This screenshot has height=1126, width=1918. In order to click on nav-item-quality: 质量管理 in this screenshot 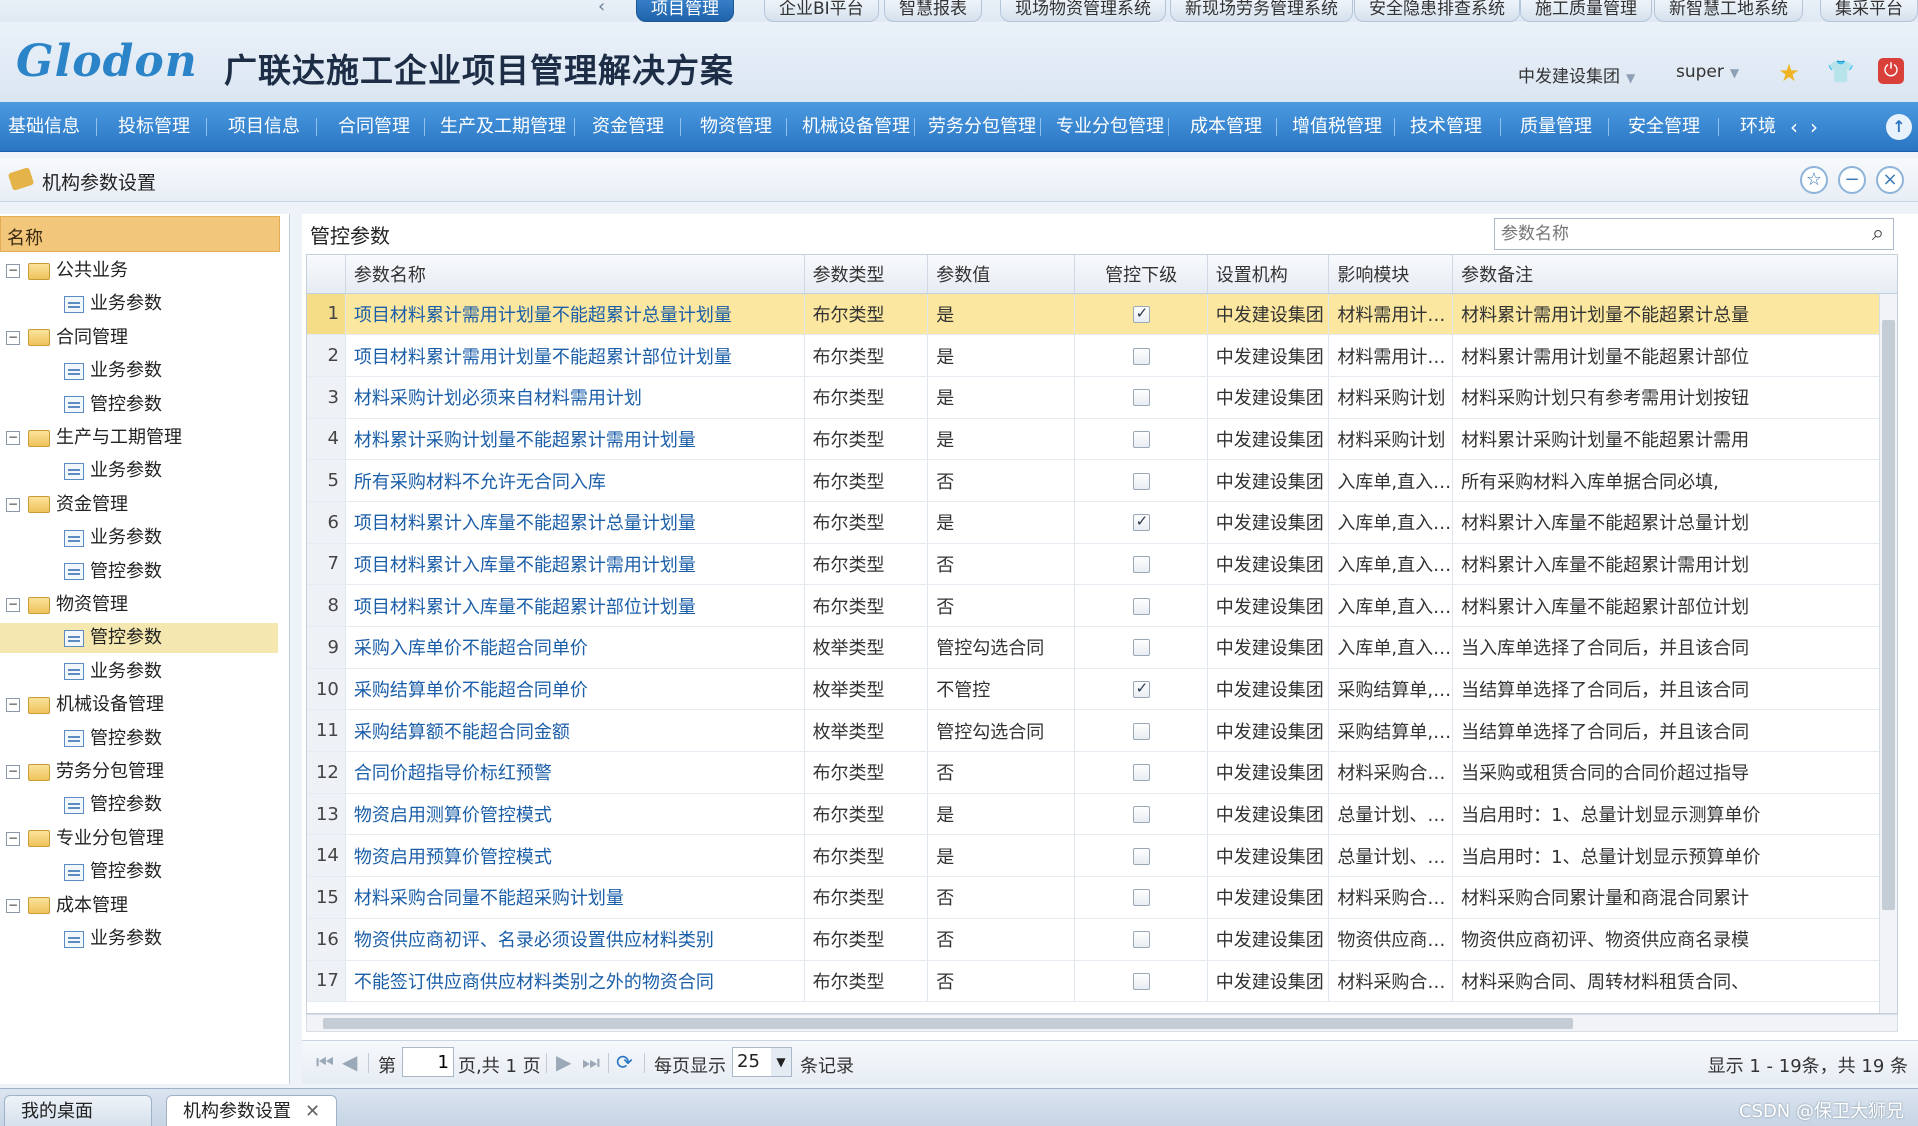, I will do `click(1556, 127)`.